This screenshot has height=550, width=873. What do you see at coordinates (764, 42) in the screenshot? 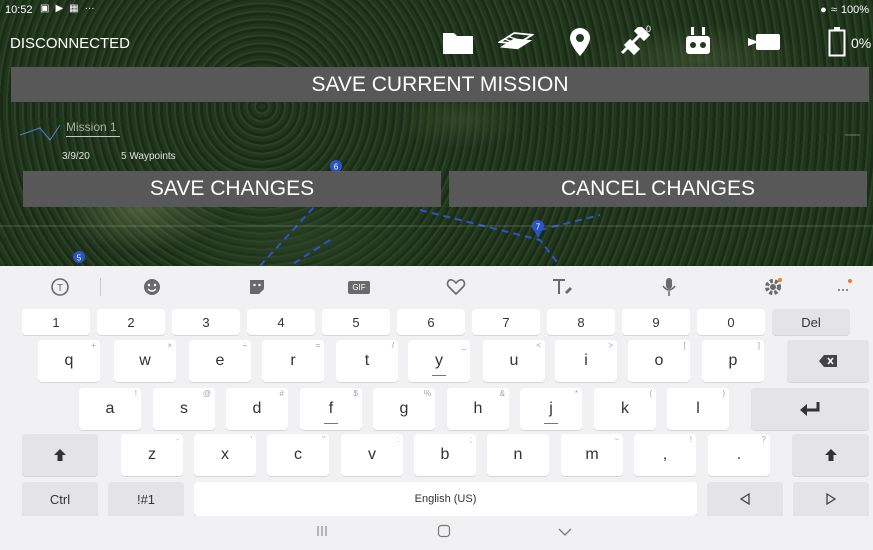
I see `camera-icon` at bounding box center [764, 42].